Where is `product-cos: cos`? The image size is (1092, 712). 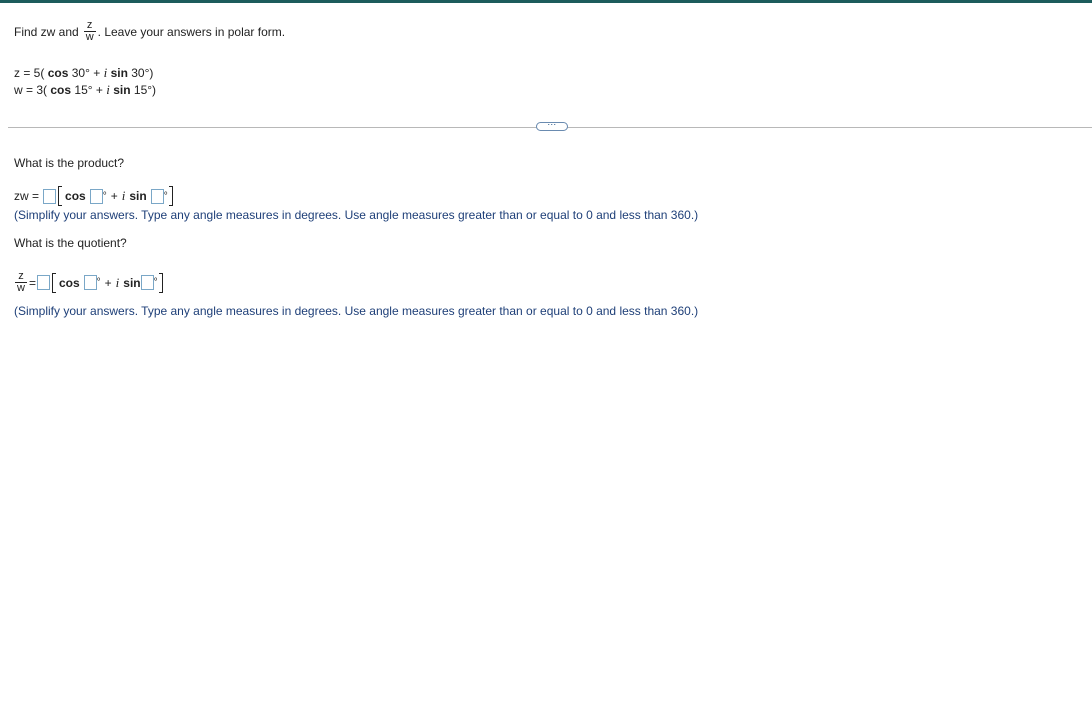
product-cos: cos is located at coordinates (75, 196).